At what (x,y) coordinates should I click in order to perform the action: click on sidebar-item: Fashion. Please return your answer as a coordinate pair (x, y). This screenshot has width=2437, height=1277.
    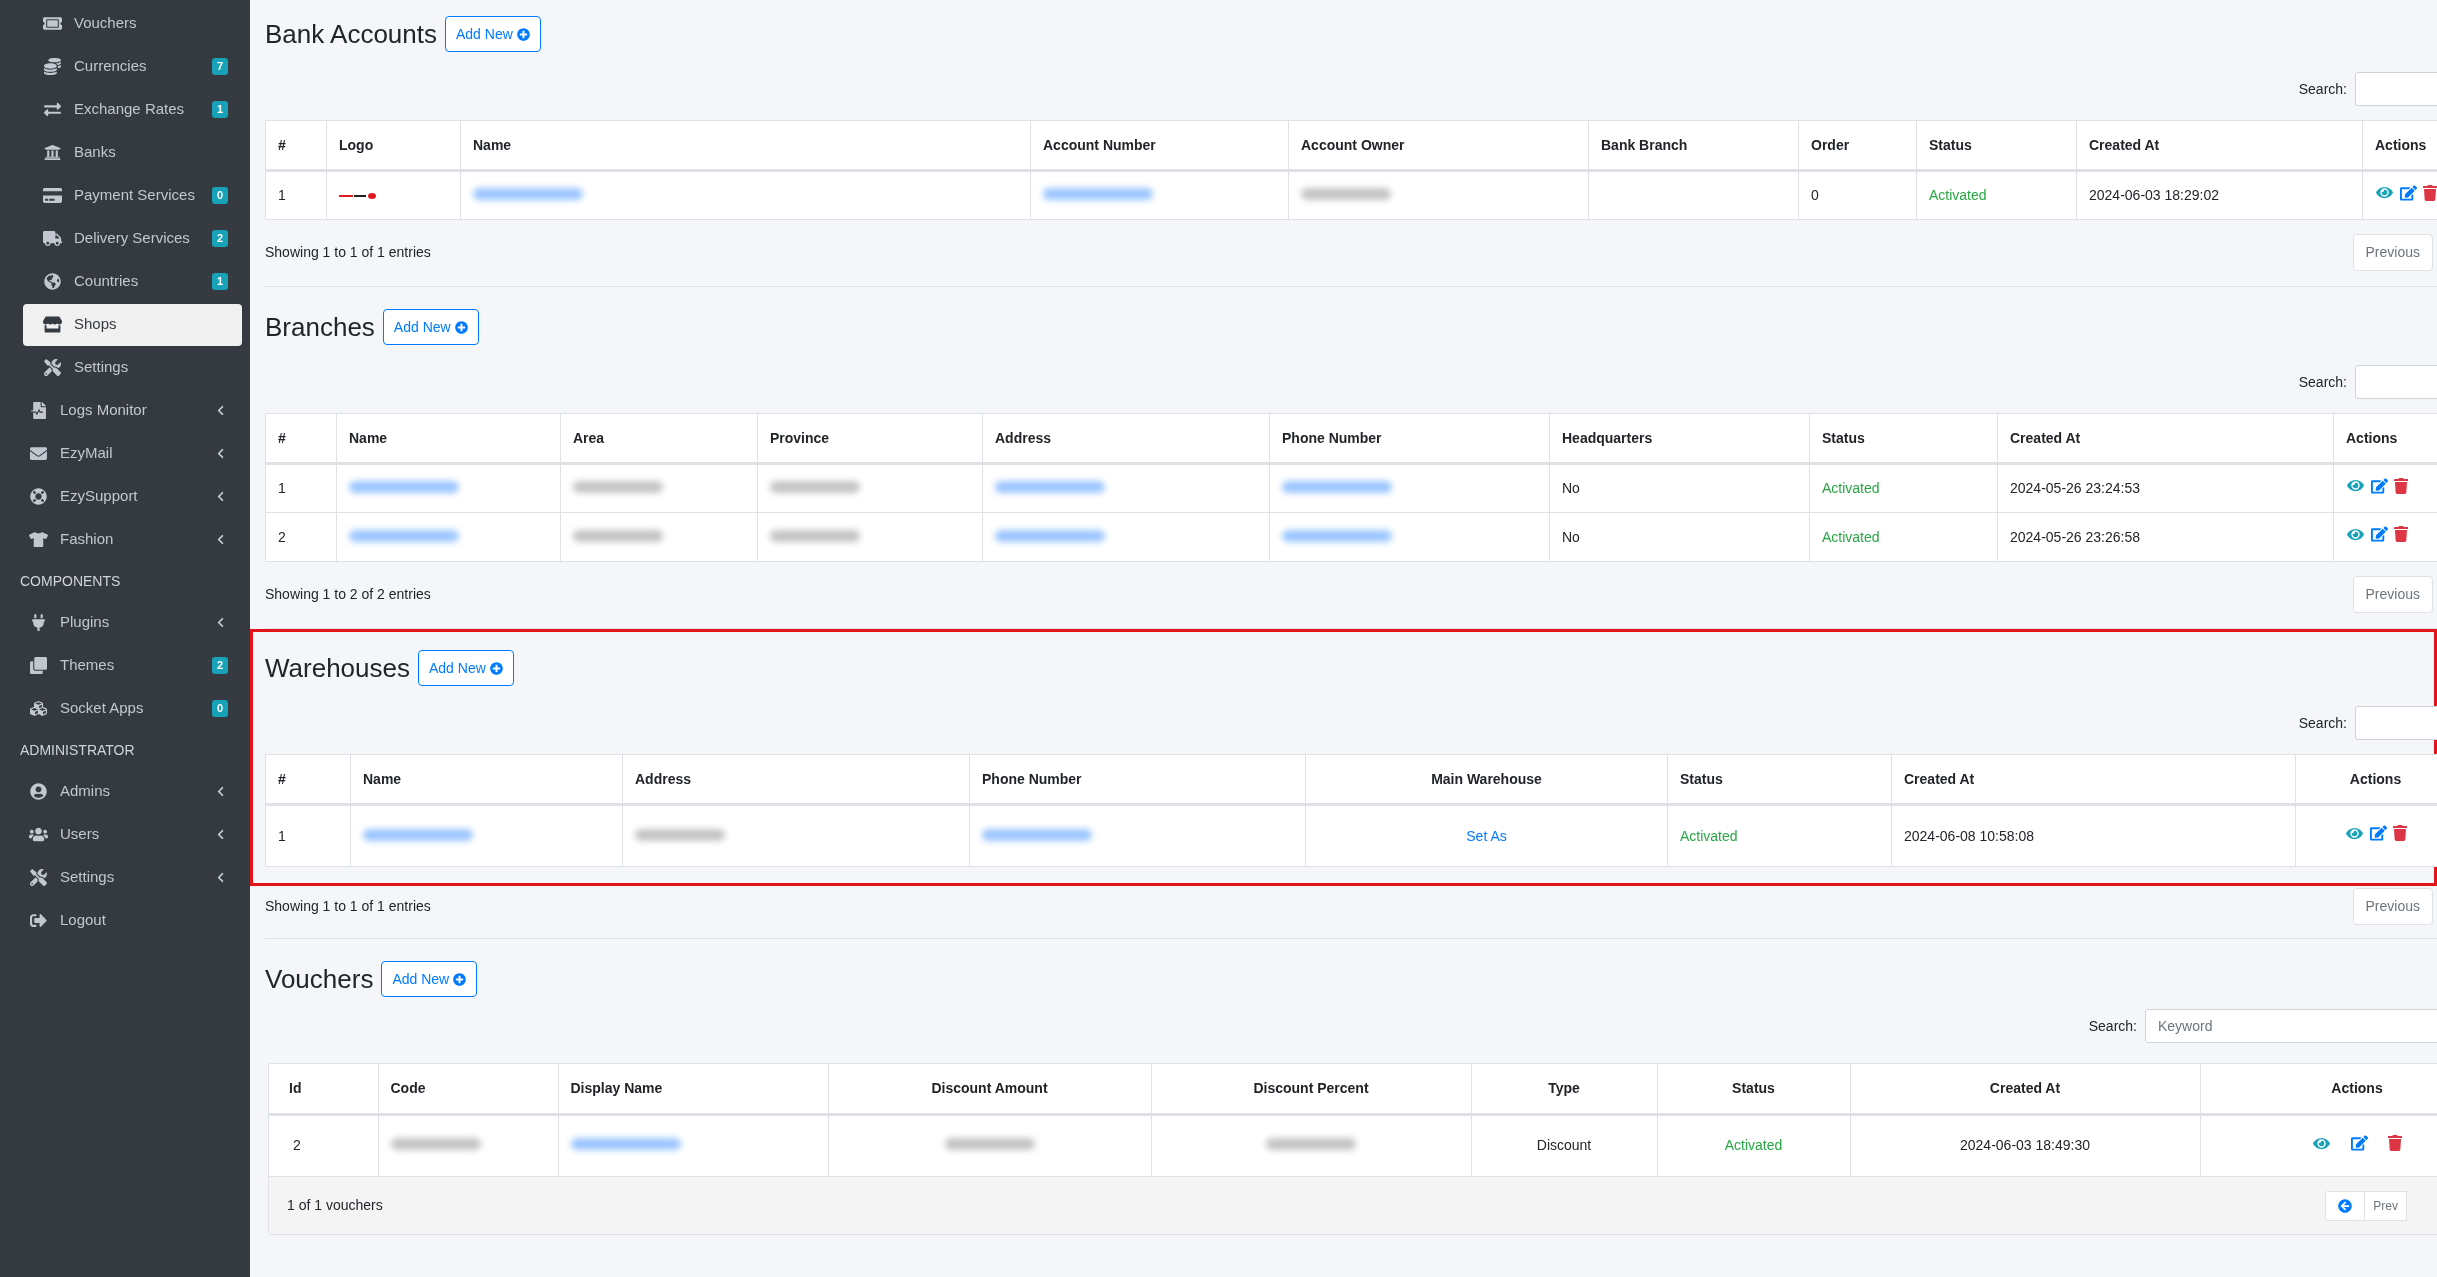
    Looking at the image, I should click on (121, 539).